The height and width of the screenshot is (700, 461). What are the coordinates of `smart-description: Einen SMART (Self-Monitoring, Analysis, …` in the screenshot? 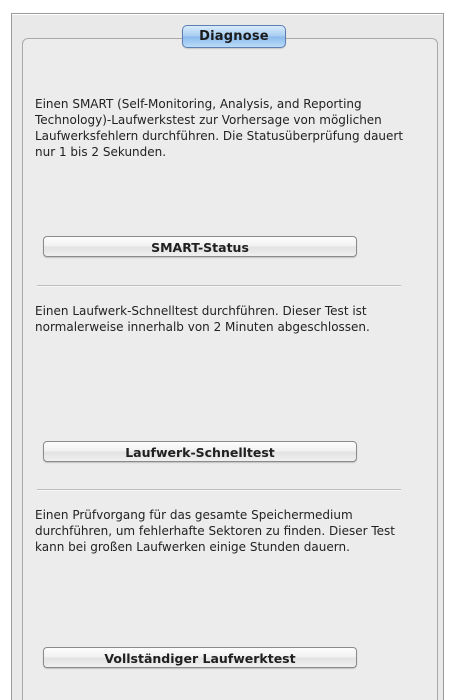 It's located at (219, 128).